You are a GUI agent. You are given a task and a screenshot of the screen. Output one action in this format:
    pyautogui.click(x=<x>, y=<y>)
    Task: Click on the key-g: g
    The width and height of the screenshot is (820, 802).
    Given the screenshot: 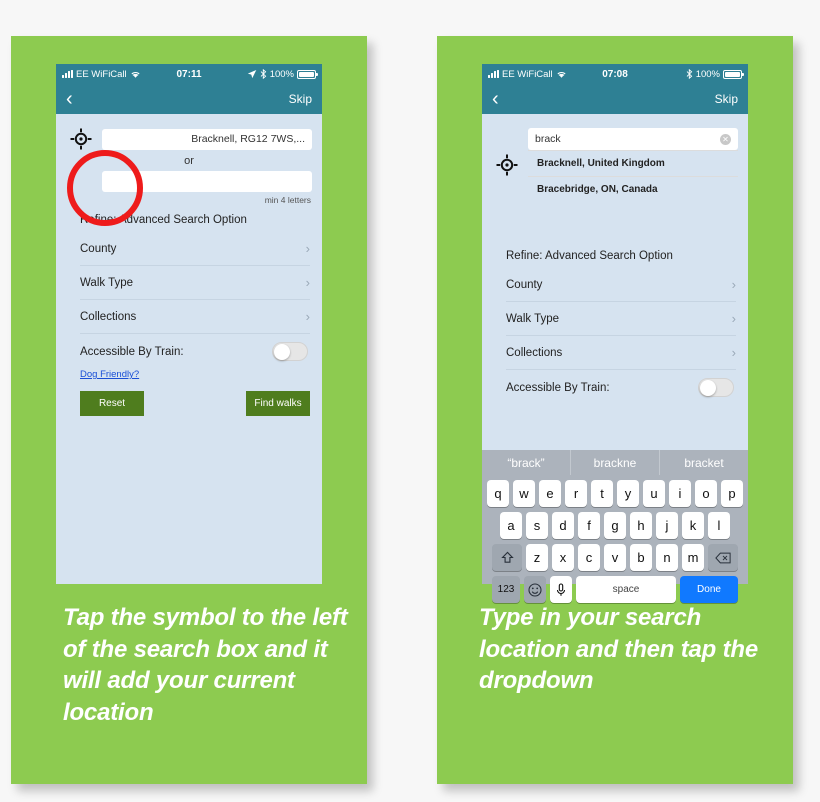 What is the action you would take?
    pyautogui.click(x=615, y=525)
    